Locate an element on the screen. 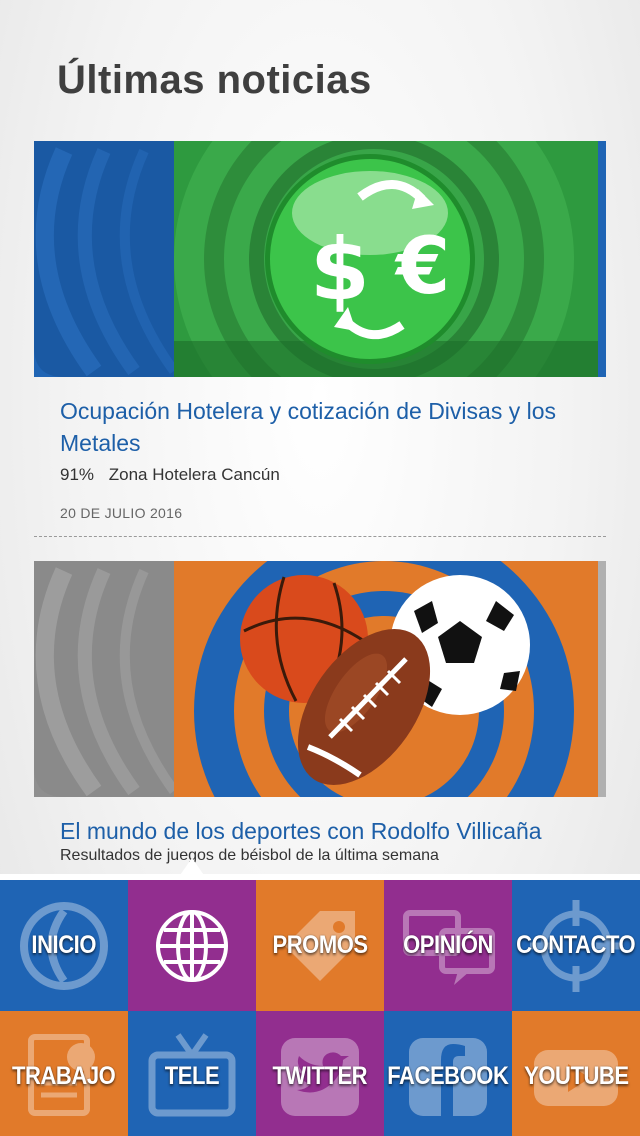 This screenshot has height=1136, width=640. nav-label: TRABAJO is located at coordinates (64, 1076).